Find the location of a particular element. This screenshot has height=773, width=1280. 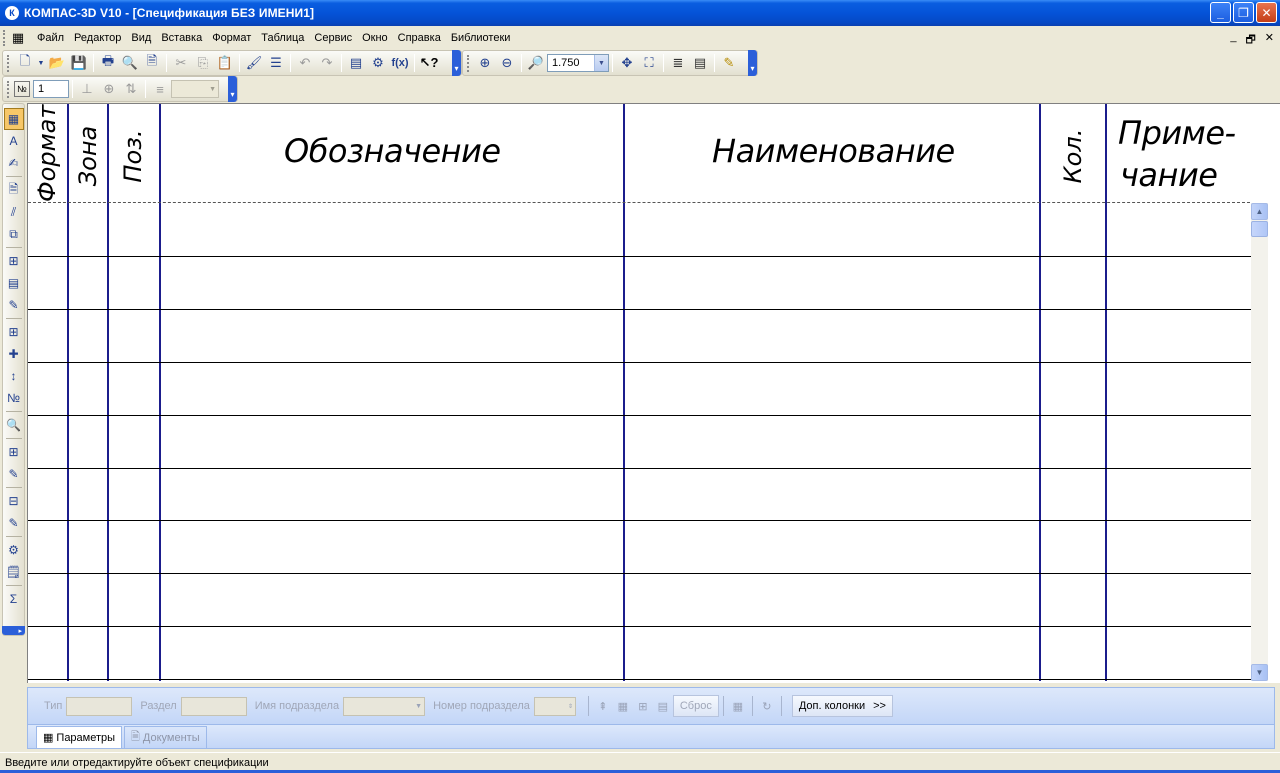

line-spacing-icon: ≡ is located at coordinates (160, 89).